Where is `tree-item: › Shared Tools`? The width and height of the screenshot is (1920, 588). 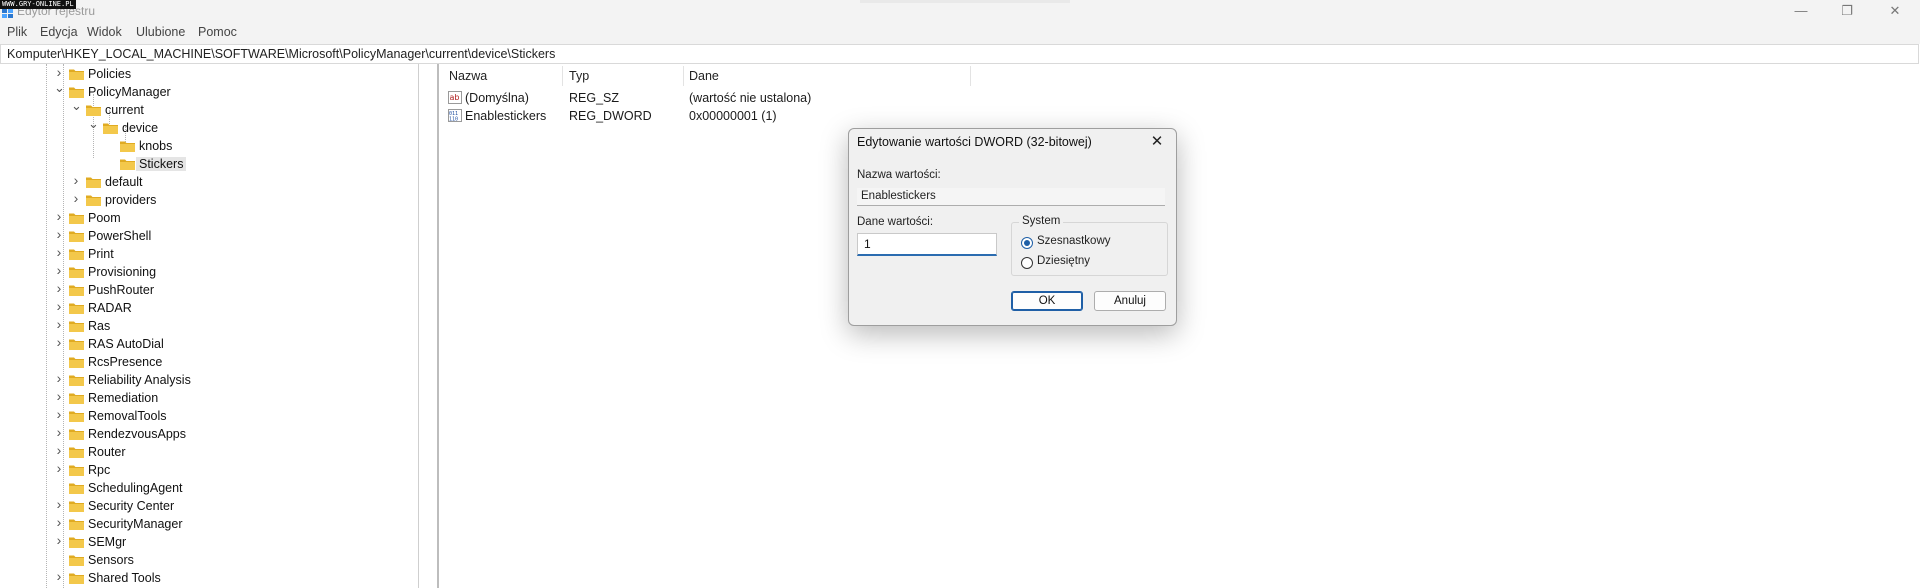 tree-item: › Shared Tools is located at coordinates (215, 578).